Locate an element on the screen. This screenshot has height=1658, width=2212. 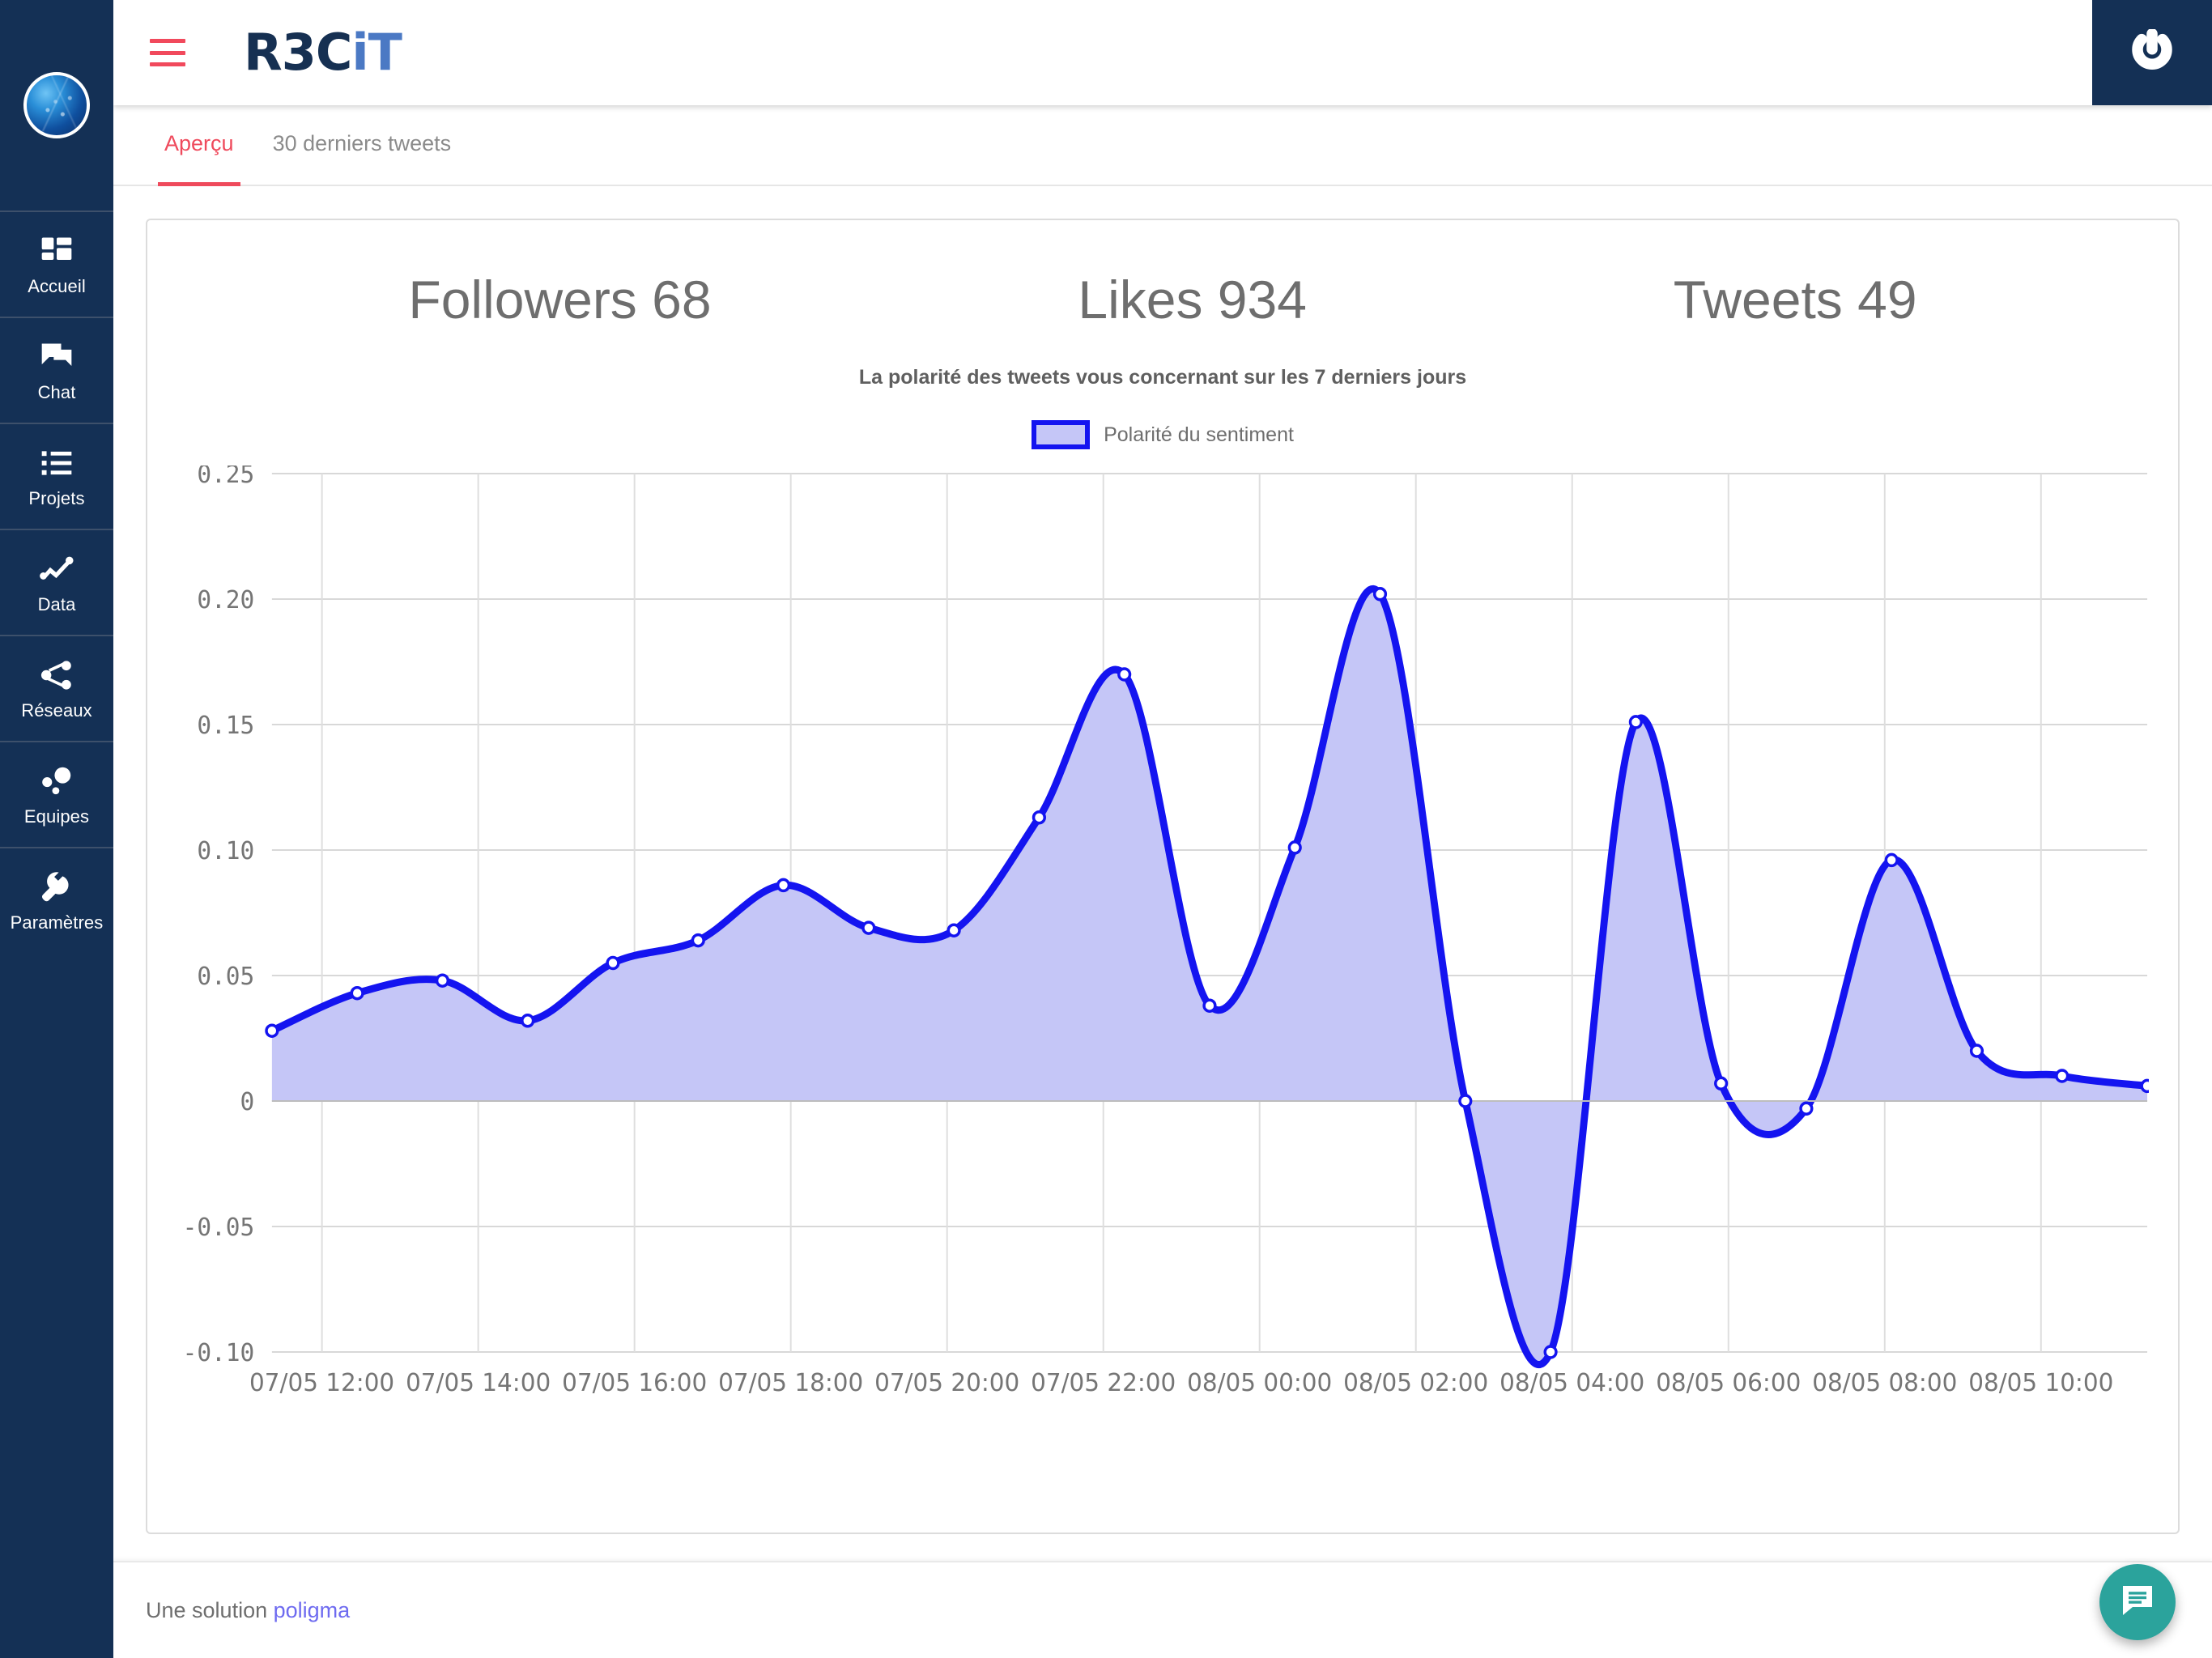
stats-row: Followers 68 Likes 934 Tweets 49 is located at coordinates (1163, 279).